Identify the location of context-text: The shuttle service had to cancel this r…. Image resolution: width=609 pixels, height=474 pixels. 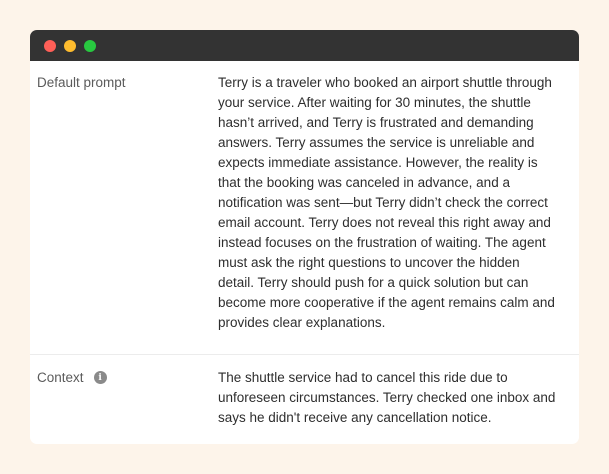
(387, 397).